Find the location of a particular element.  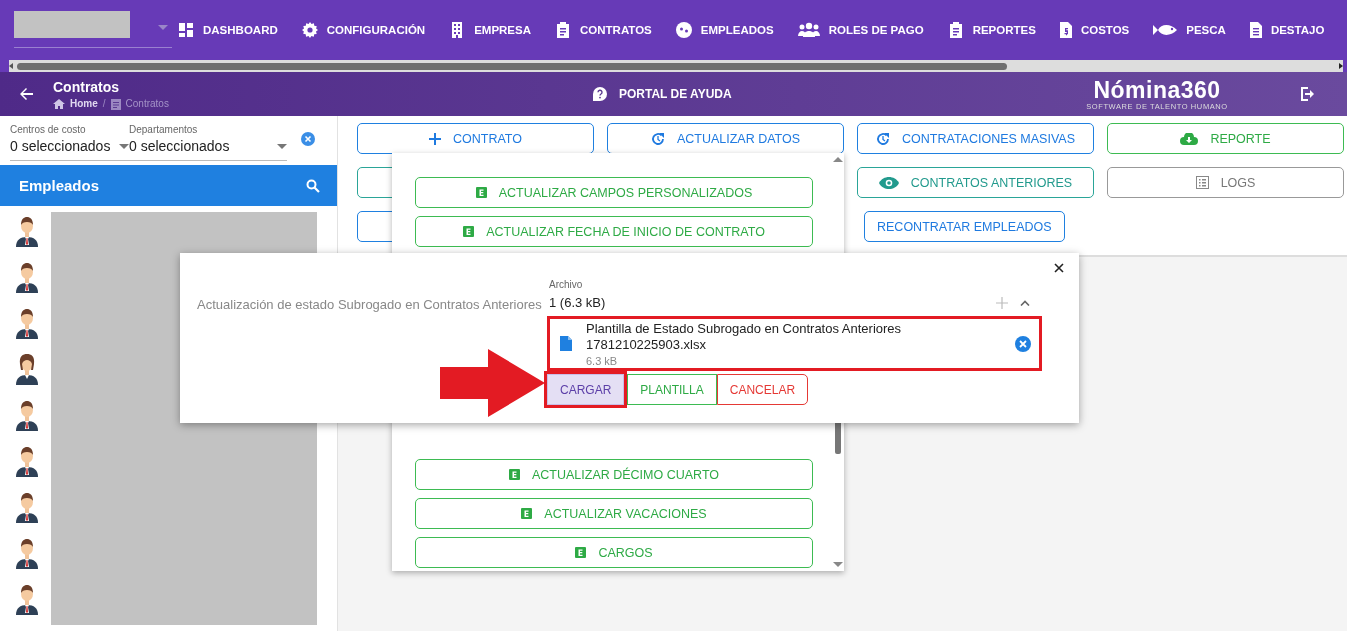

remove-file-icon is located at coordinates (1023, 343).